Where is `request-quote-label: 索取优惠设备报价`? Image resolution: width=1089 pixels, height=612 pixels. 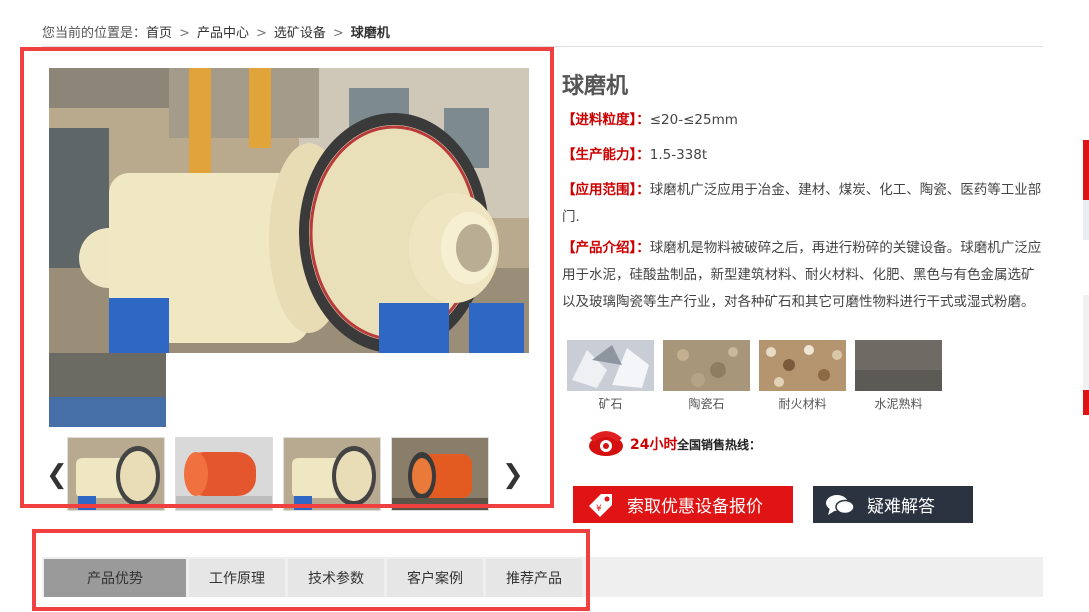
request-quote-label: 索取优惠设备报价 is located at coordinates (695, 507).